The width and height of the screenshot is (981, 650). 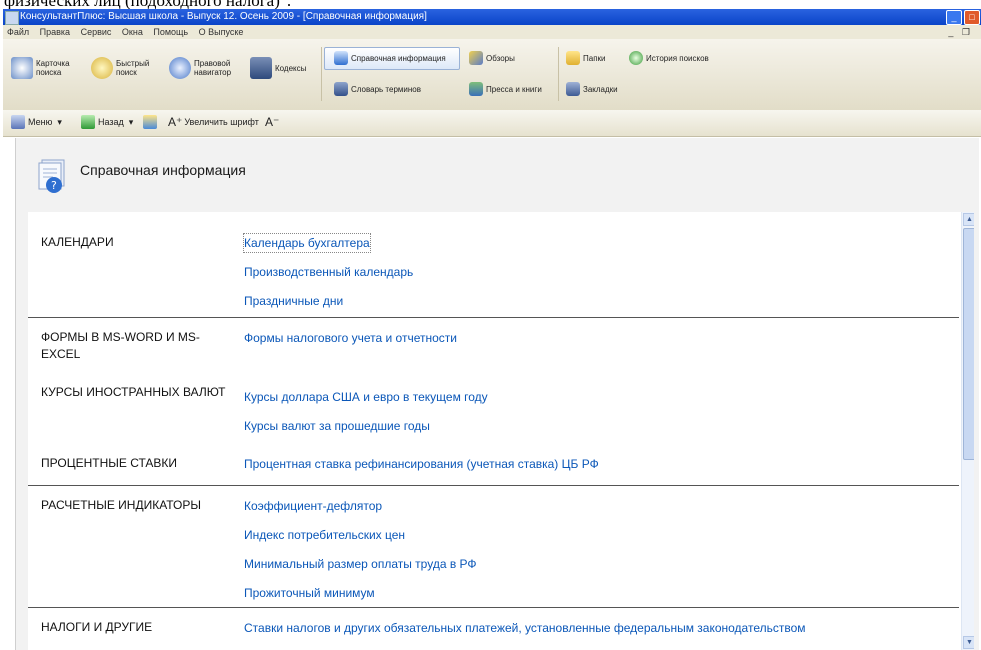 I want to click on pen-icon, so click(x=476, y=58).